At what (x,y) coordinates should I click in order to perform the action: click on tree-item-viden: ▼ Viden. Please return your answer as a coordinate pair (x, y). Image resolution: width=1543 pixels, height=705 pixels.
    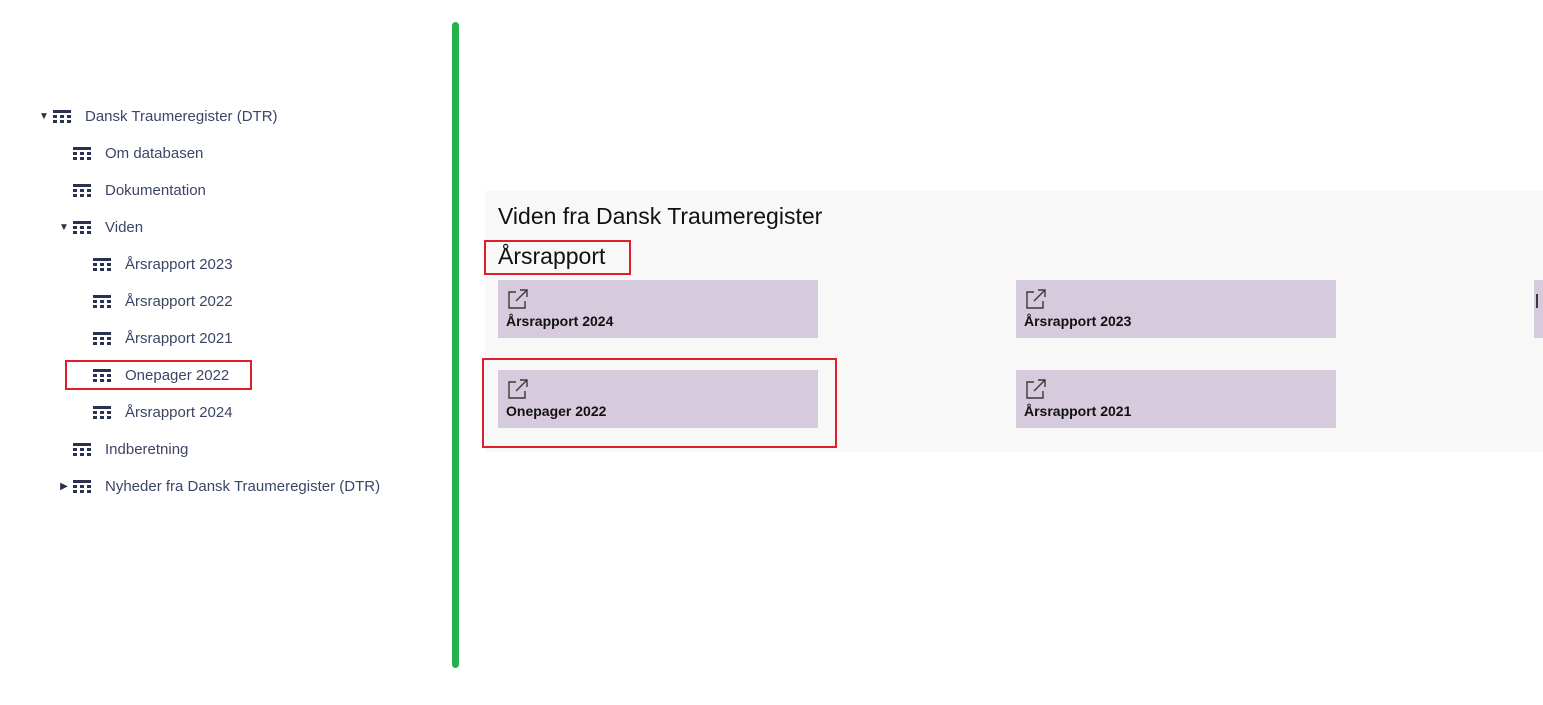
    Looking at the image, I should click on (220, 227).